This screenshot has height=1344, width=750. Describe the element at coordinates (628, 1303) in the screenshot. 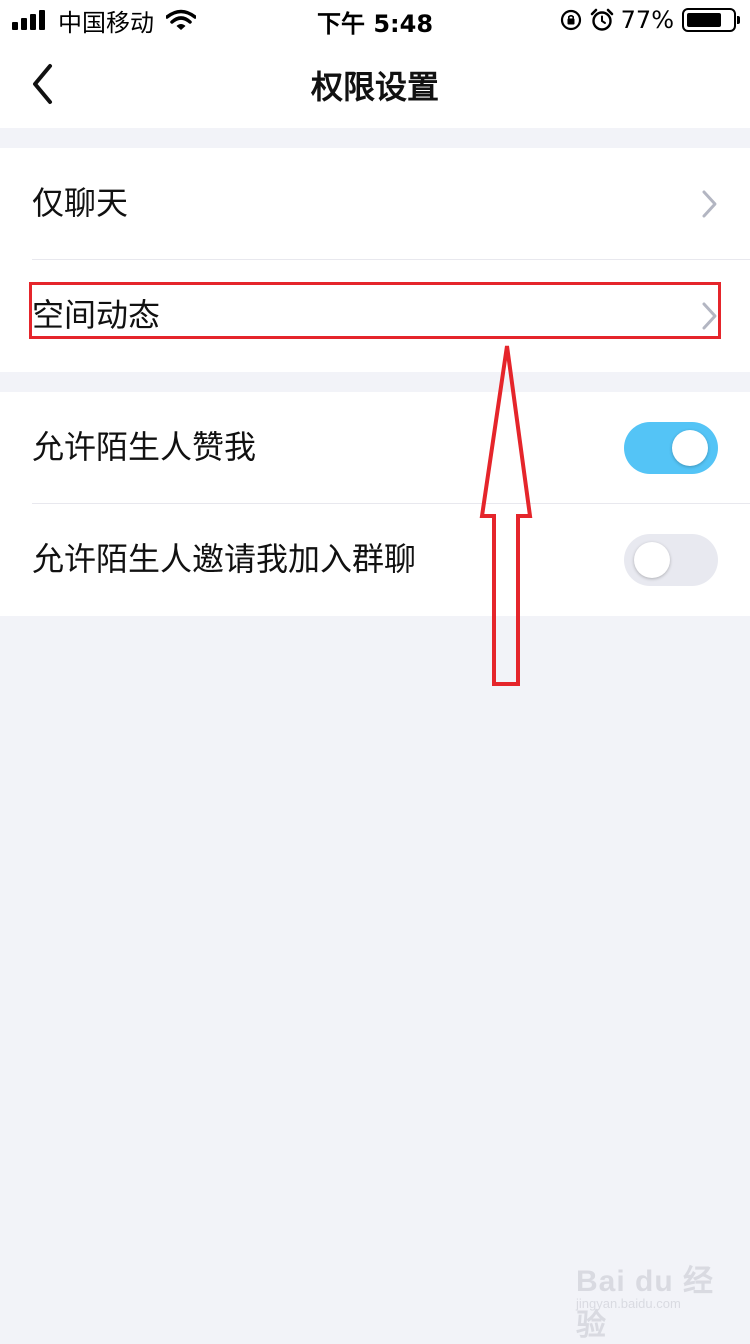

I see `watermark-url: jingyan.baidu.com` at that location.